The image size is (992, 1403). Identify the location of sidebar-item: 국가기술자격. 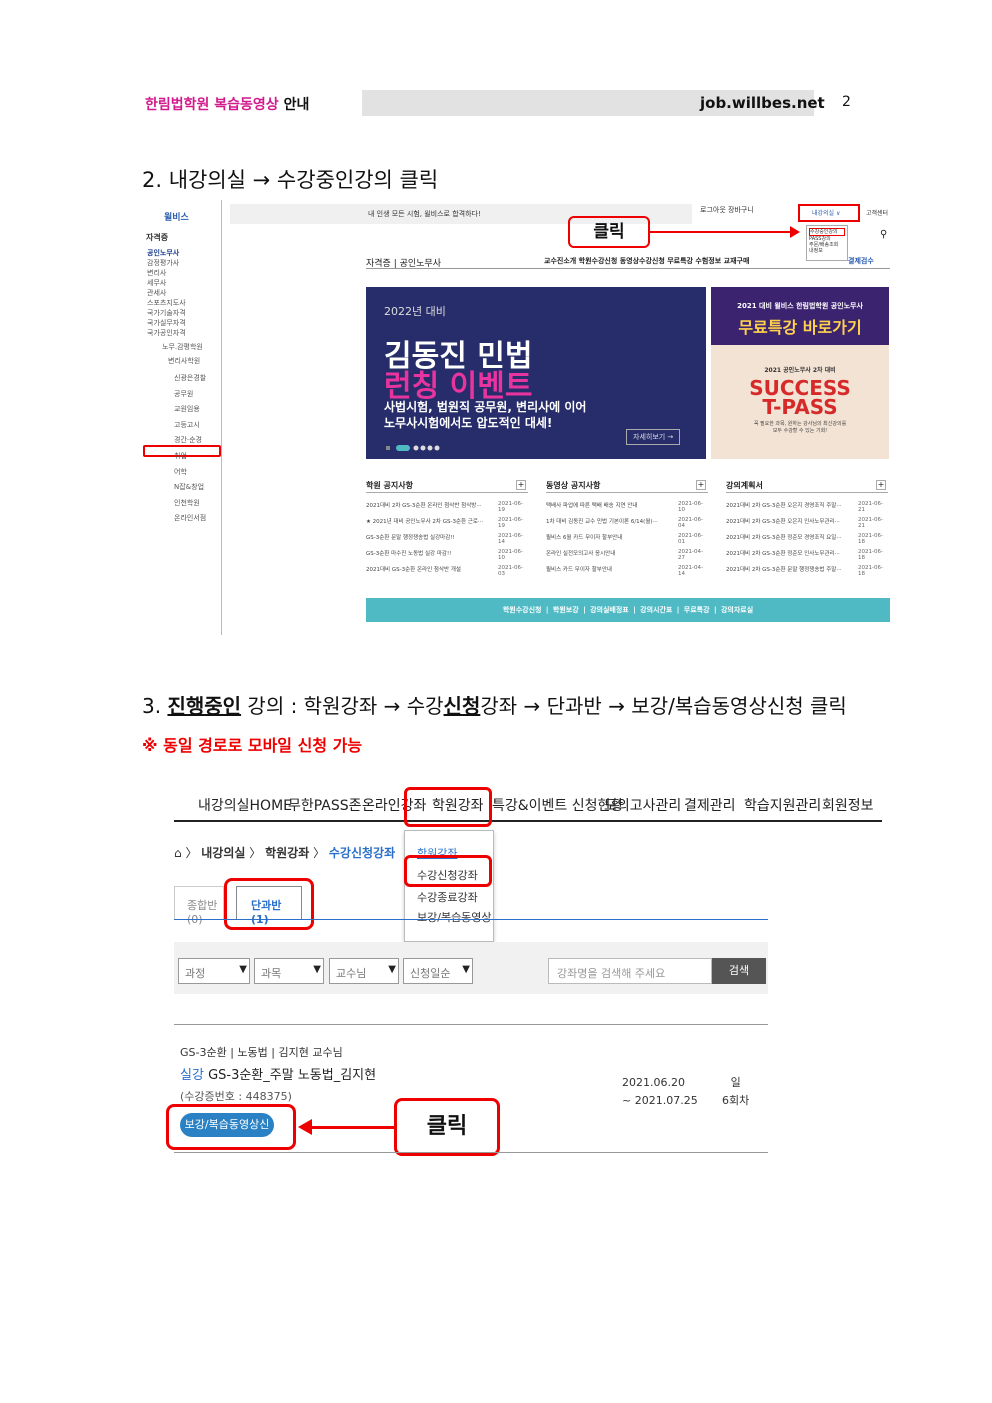
(166, 313).